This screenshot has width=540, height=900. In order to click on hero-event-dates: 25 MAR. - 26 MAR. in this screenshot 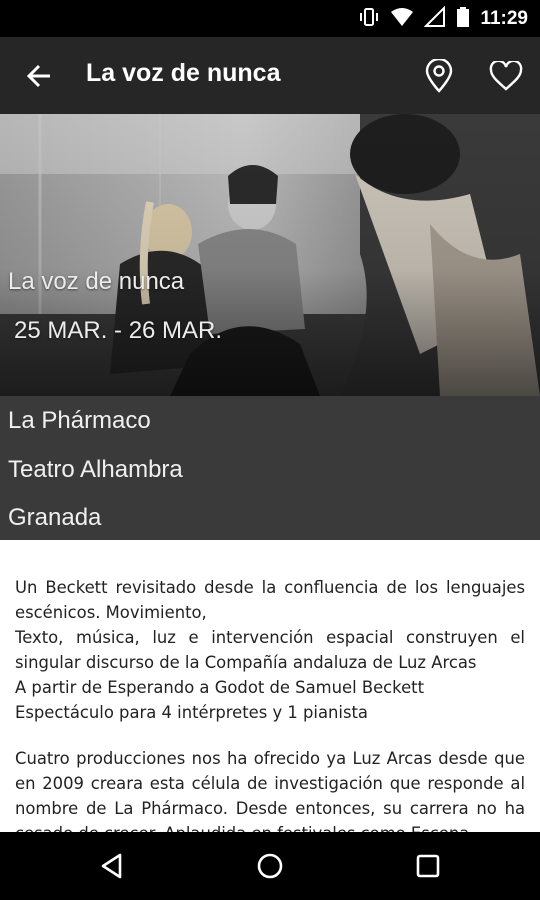, I will do `click(118, 330)`.